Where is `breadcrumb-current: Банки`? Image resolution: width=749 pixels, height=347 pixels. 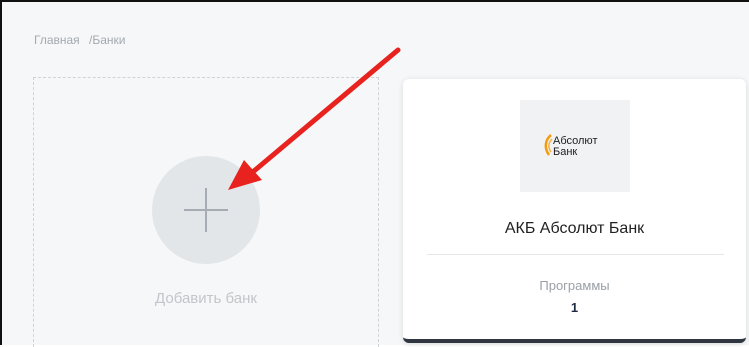 breadcrumb-current: Банки is located at coordinates (109, 40).